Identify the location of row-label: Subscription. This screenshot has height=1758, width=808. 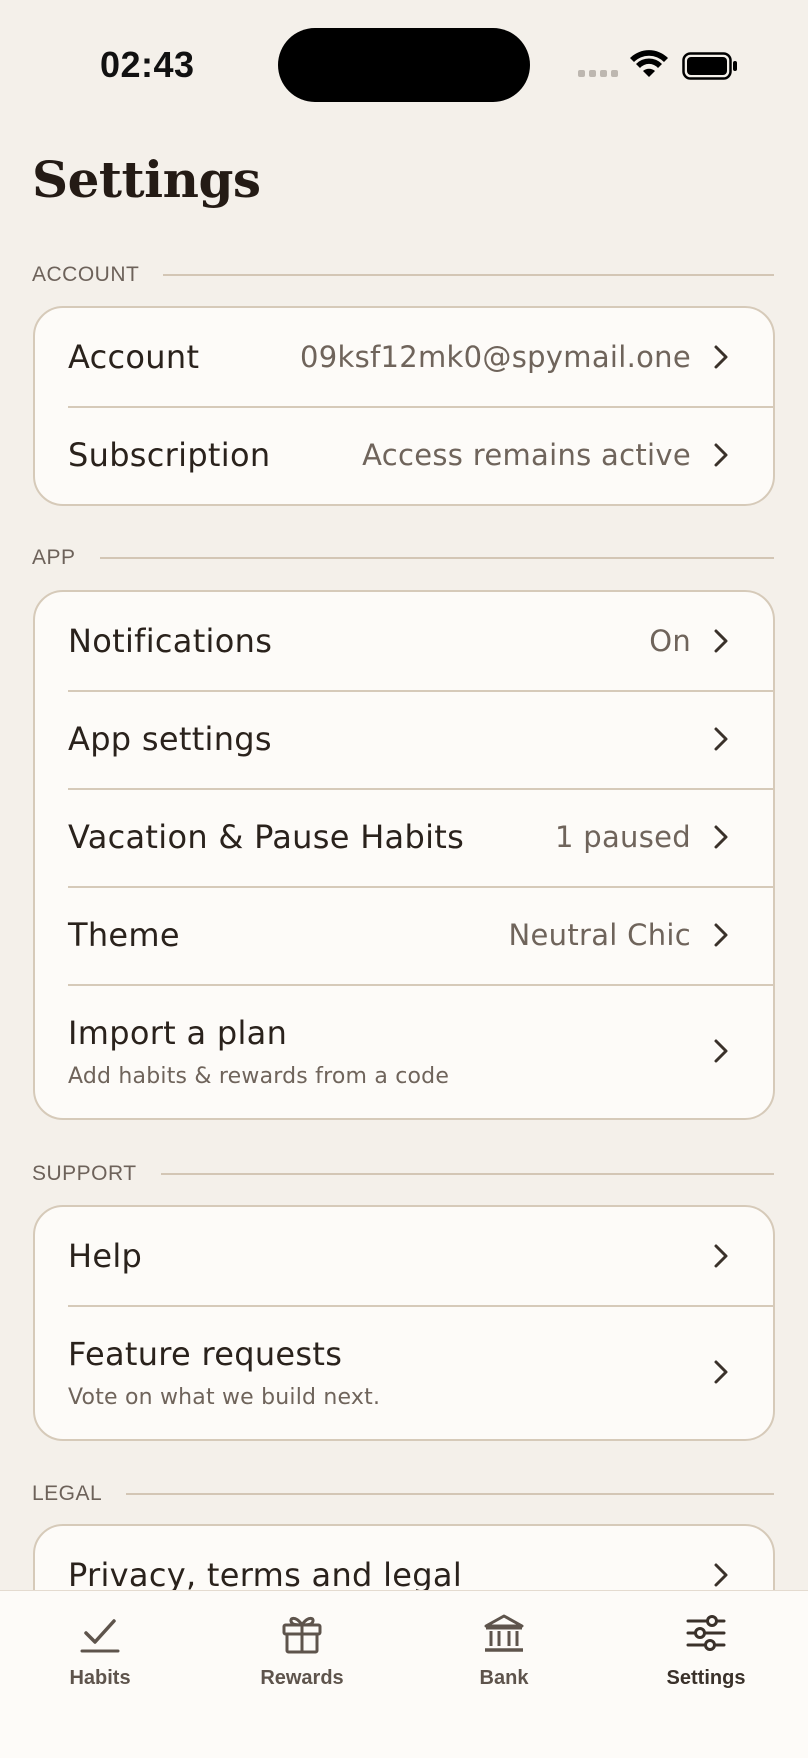
(169, 455).